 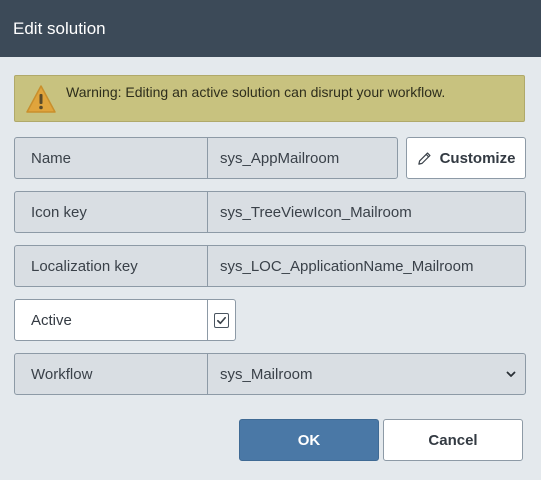 What do you see at coordinates (347, 266) in the screenshot?
I see `localization-key-value: sys_LOC_ApplicationName_Mailroom` at bounding box center [347, 266].